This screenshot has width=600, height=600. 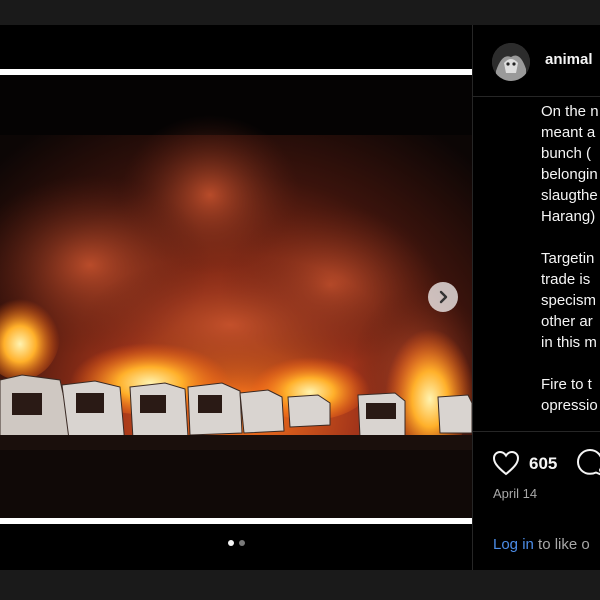 What do you see at coordinates (543, 463) in the screenshot?
I see `like-count: 605` at bounding box center [543, 463].